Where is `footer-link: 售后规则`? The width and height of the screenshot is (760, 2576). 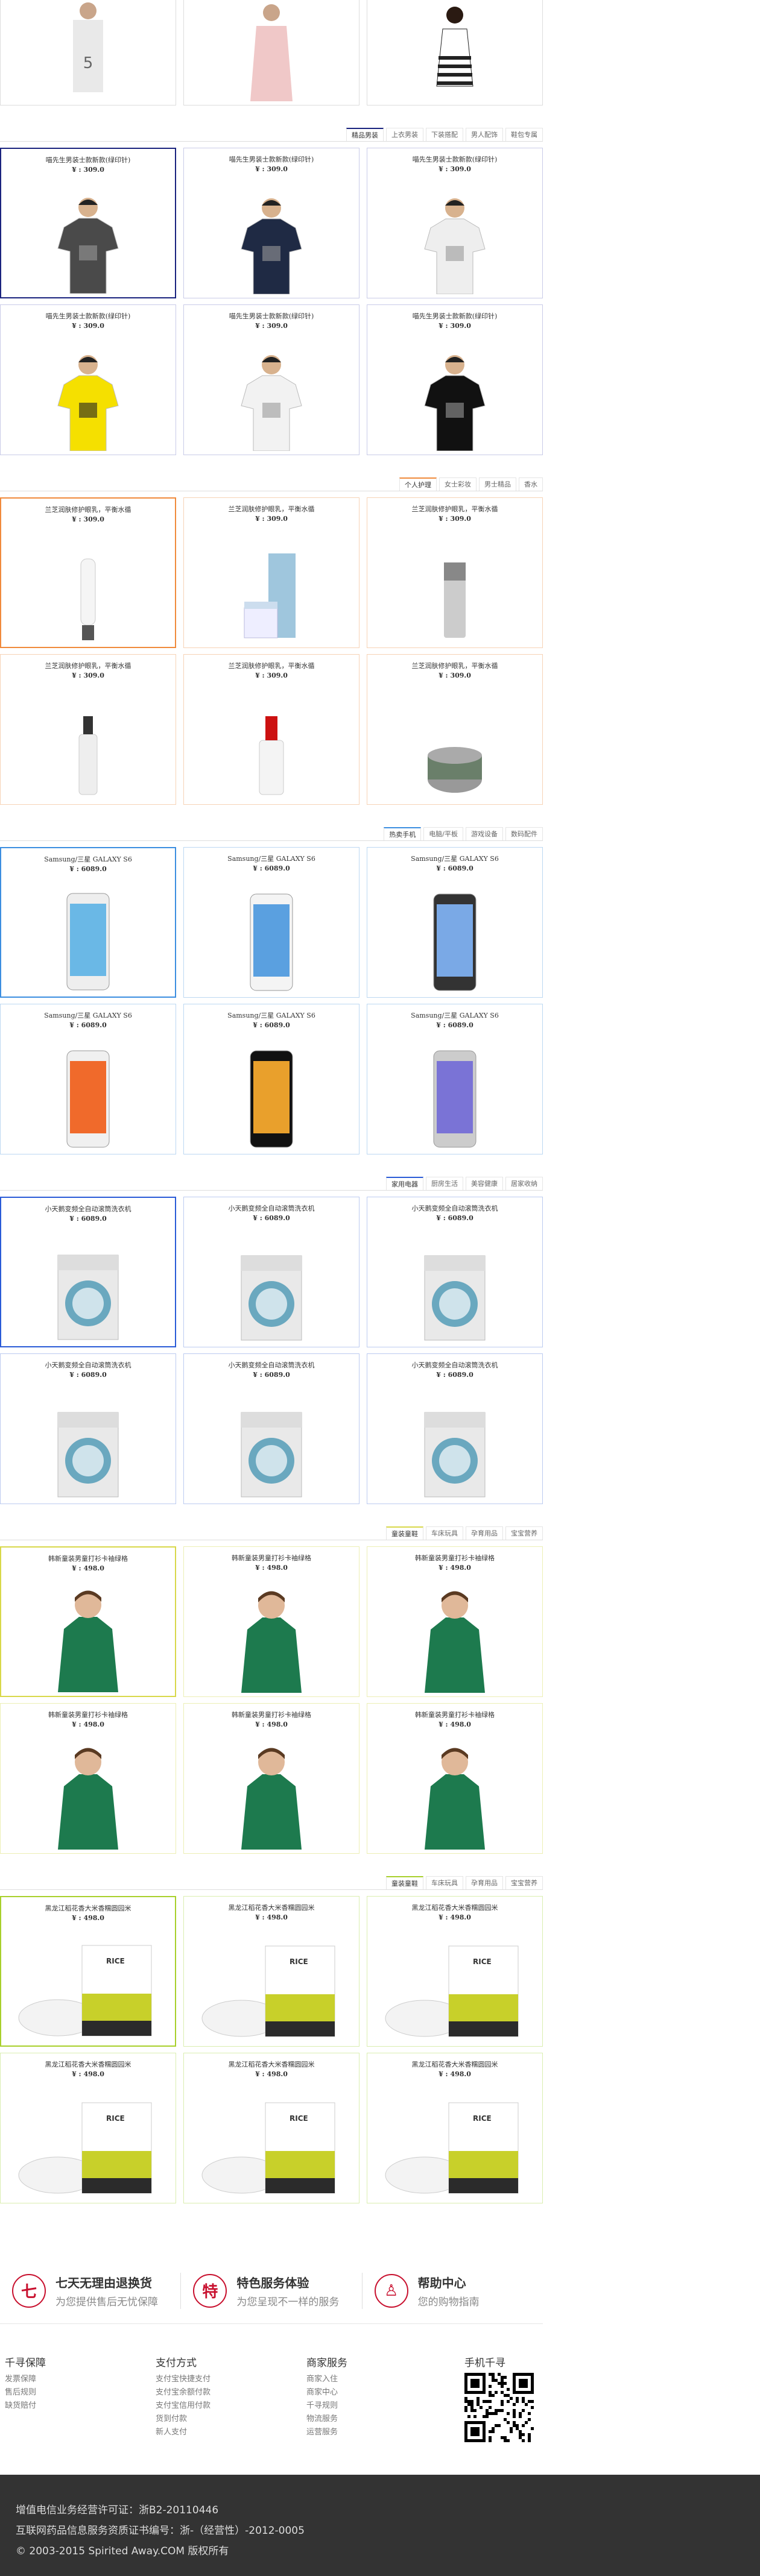
footer-link: 售后规则 is located at coordinates (78, 2392).